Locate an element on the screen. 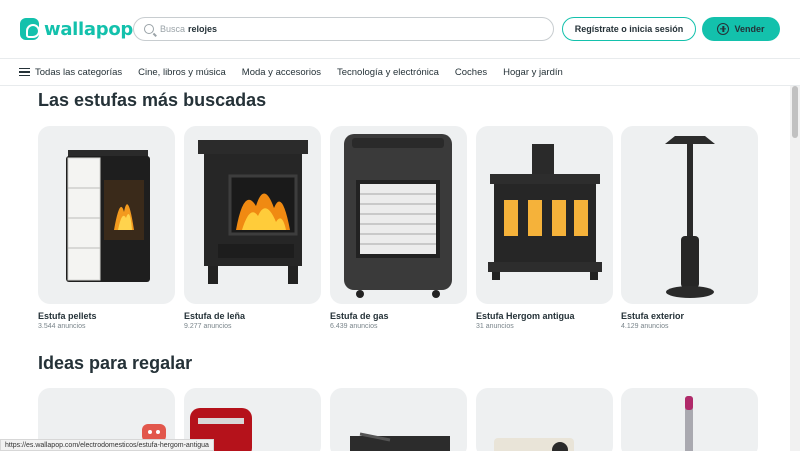 The image size is (800, 451). logo-text: wallapop is located at coordinates (88, 29).